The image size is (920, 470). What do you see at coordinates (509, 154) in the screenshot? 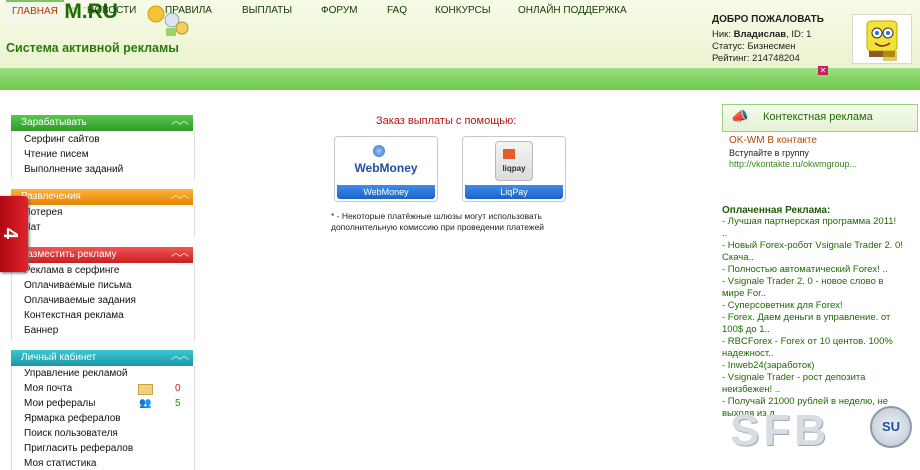
I see `card-icon` at bounding box center [509, 154].